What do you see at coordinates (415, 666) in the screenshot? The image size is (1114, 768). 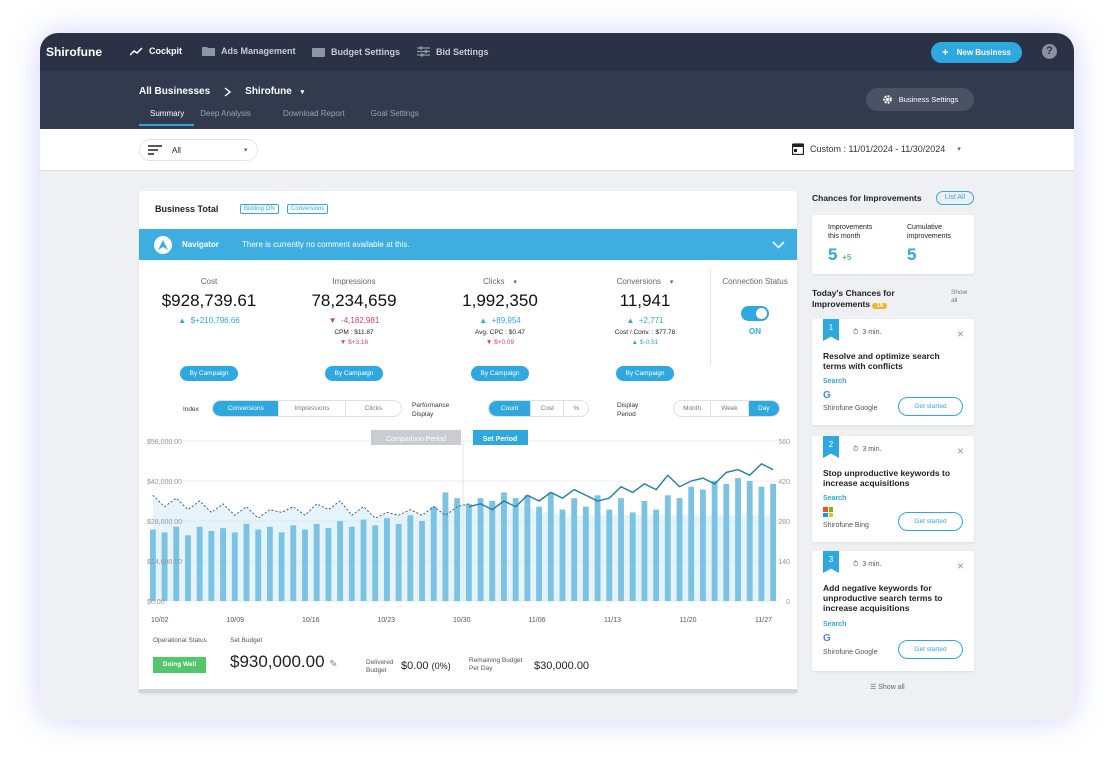 I see `delivered-value: $0.00` at bounding box center [415, 666].